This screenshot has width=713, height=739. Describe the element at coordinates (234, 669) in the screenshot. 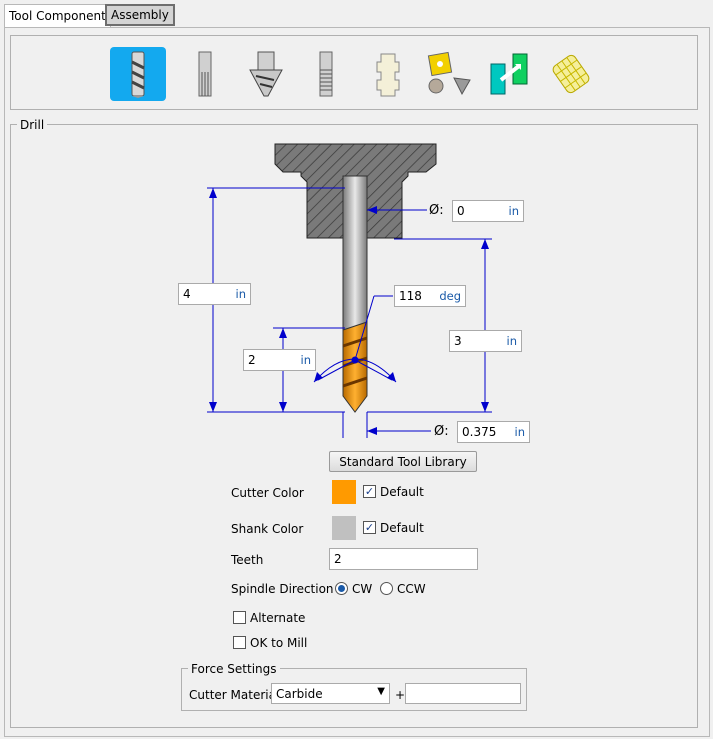

I see `force-settings-title: Force Settings` at that location.